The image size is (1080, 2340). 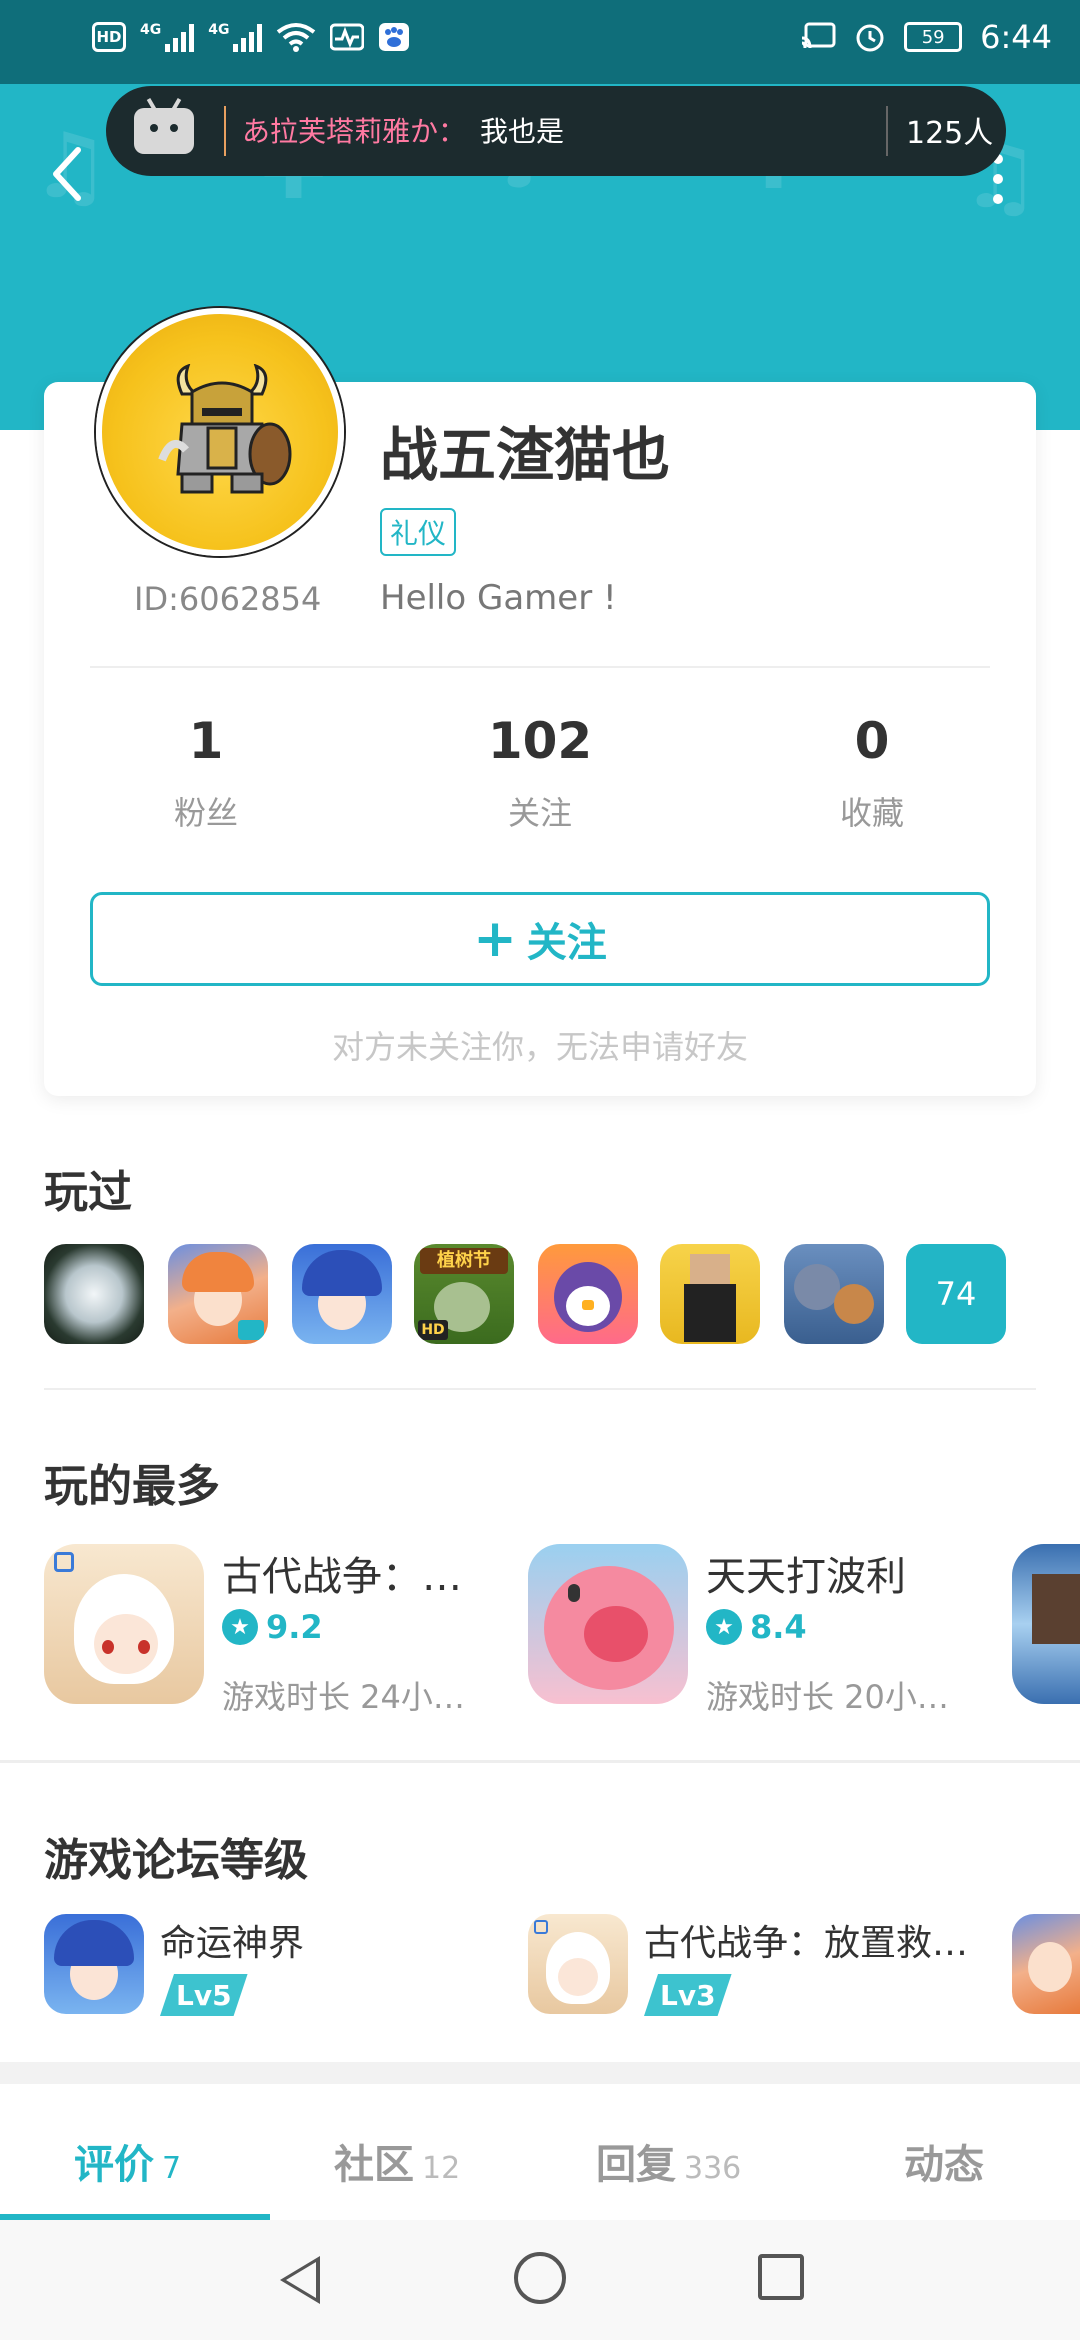 I want to click on anime-girl-blue-game-icon, so click(x=342, y=1294).